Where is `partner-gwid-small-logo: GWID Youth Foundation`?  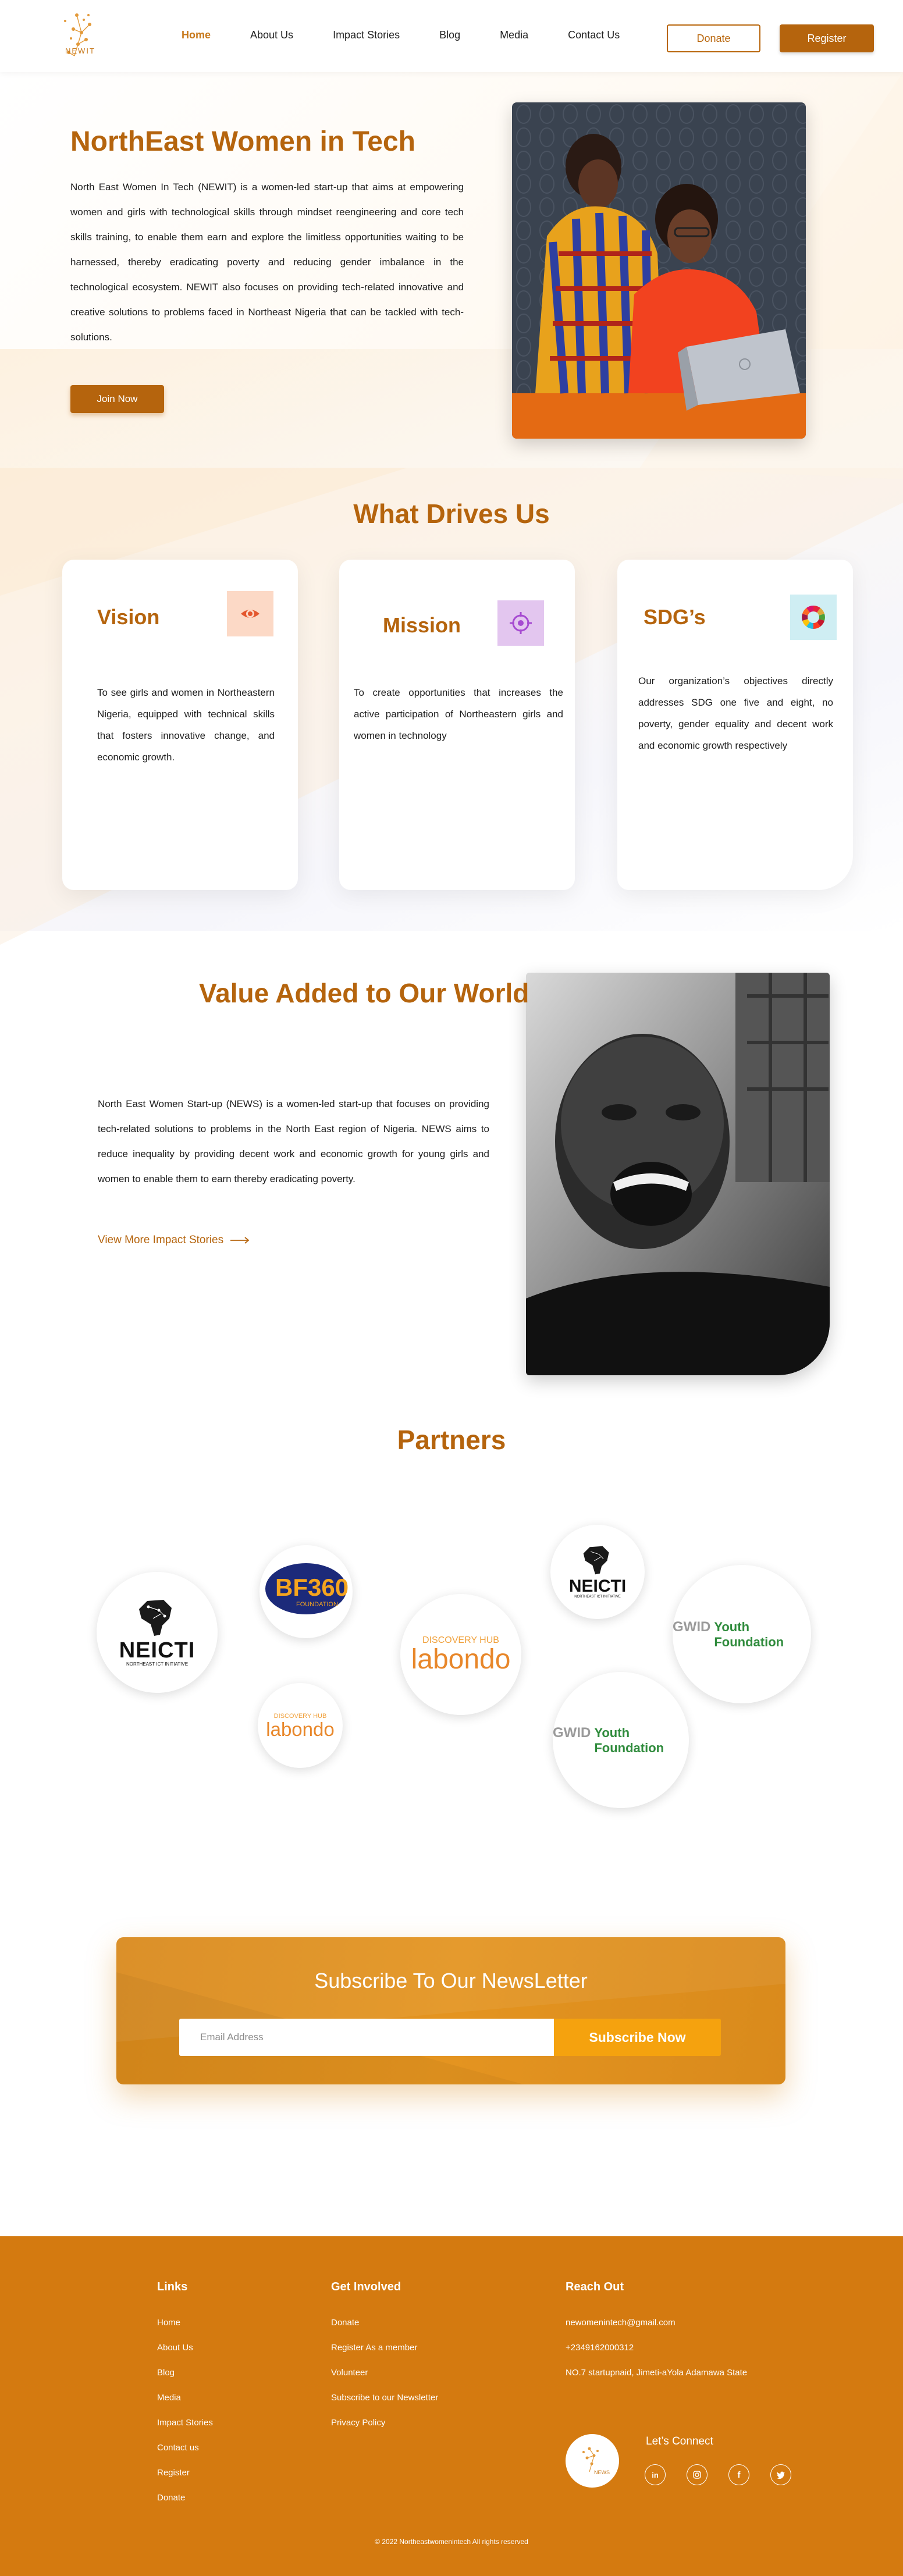
partner-gwid-small-logo: GWID Youth Foundation is located at coordinates (621, 1740).